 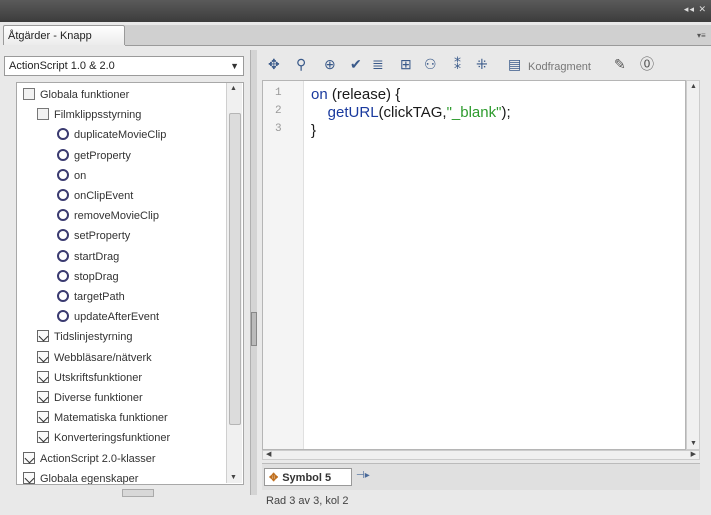 I want to click on chevron-down-icon: ▼, so click(x=234, y=66).